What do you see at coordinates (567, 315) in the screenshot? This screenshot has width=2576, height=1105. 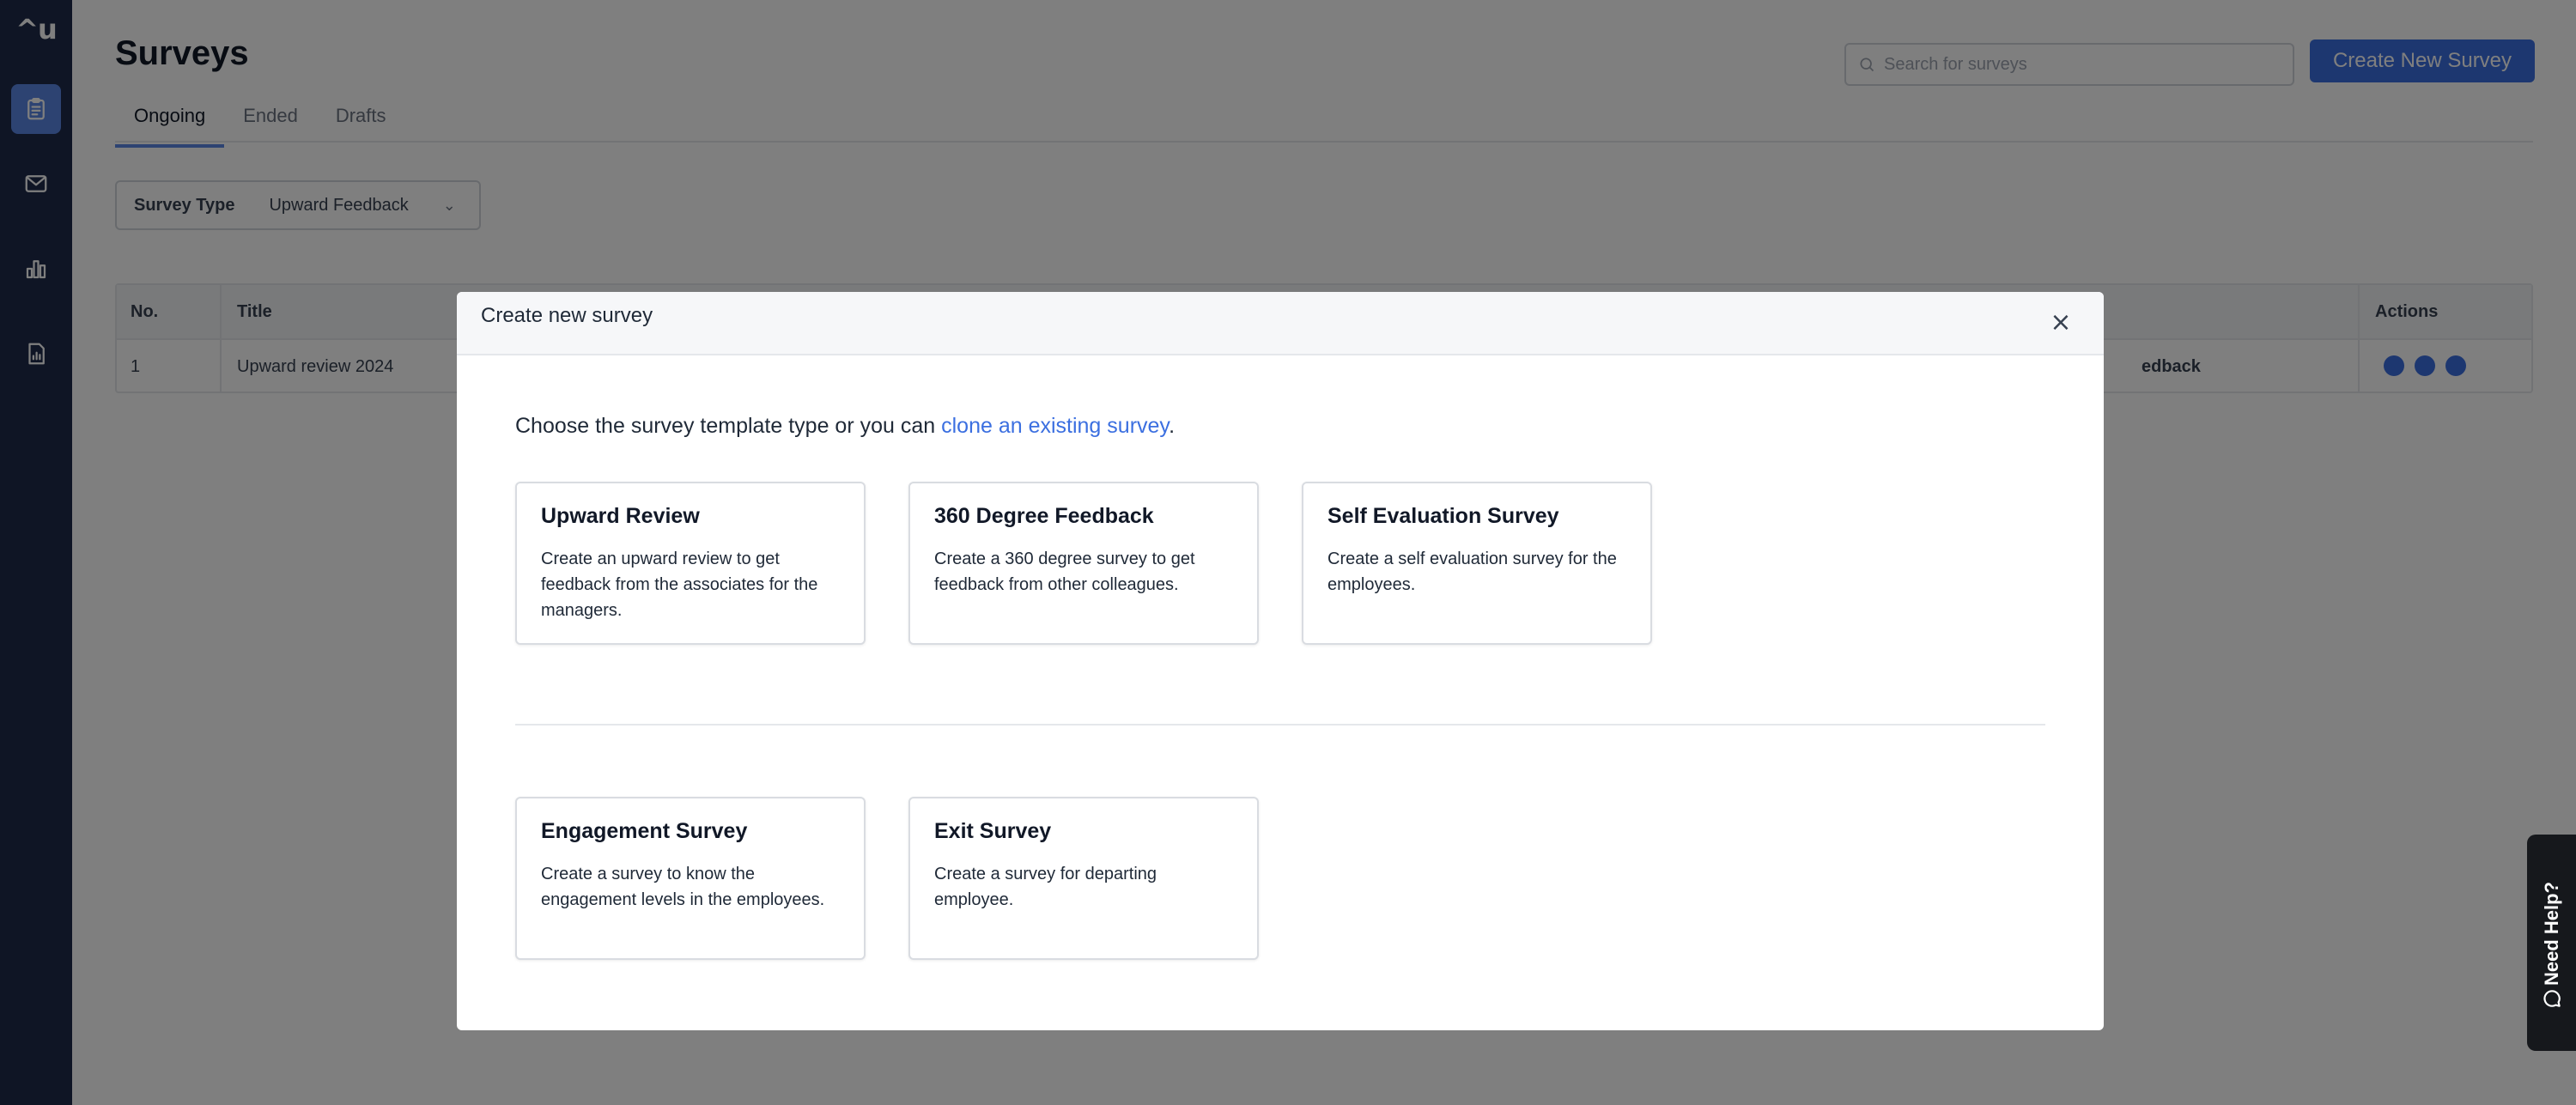 I see `modal-title: Create new survey` at bounding box center [567, 315].